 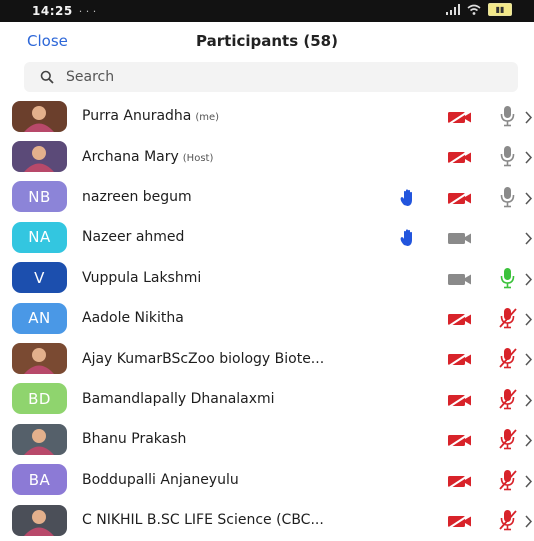 I want to click on participant-name-text: Bamandlapally Dhanalaxmi, so click(x=178, y=398).